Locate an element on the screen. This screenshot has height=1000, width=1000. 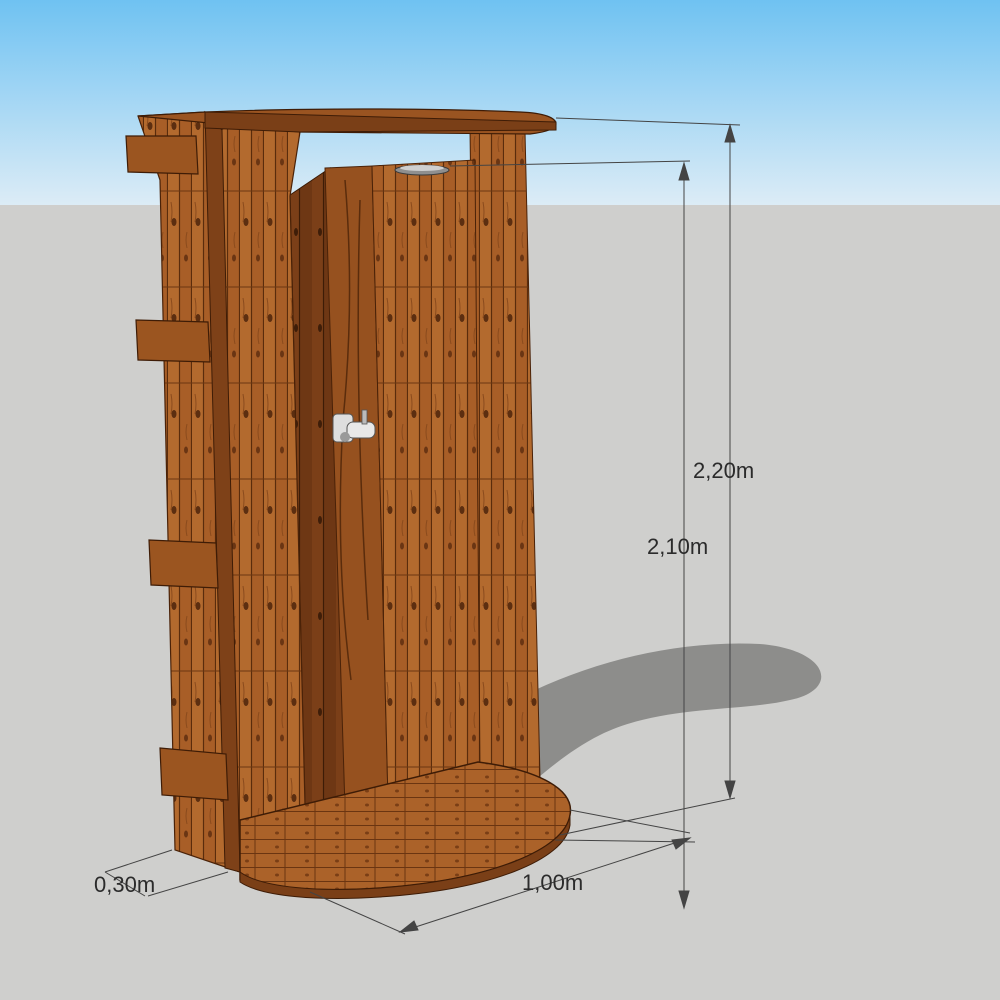
batten-lower is located at coordinates (183, 564).